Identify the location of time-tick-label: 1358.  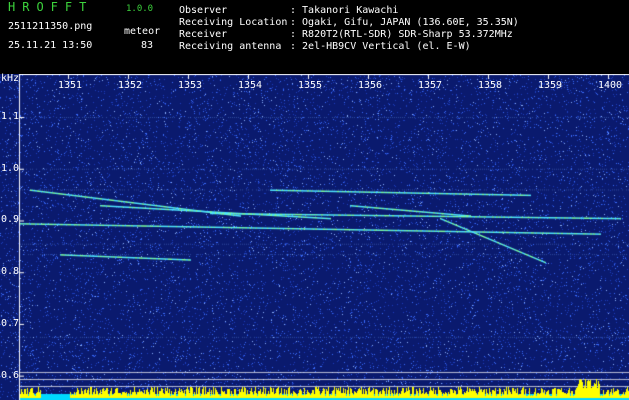
(490, 85).